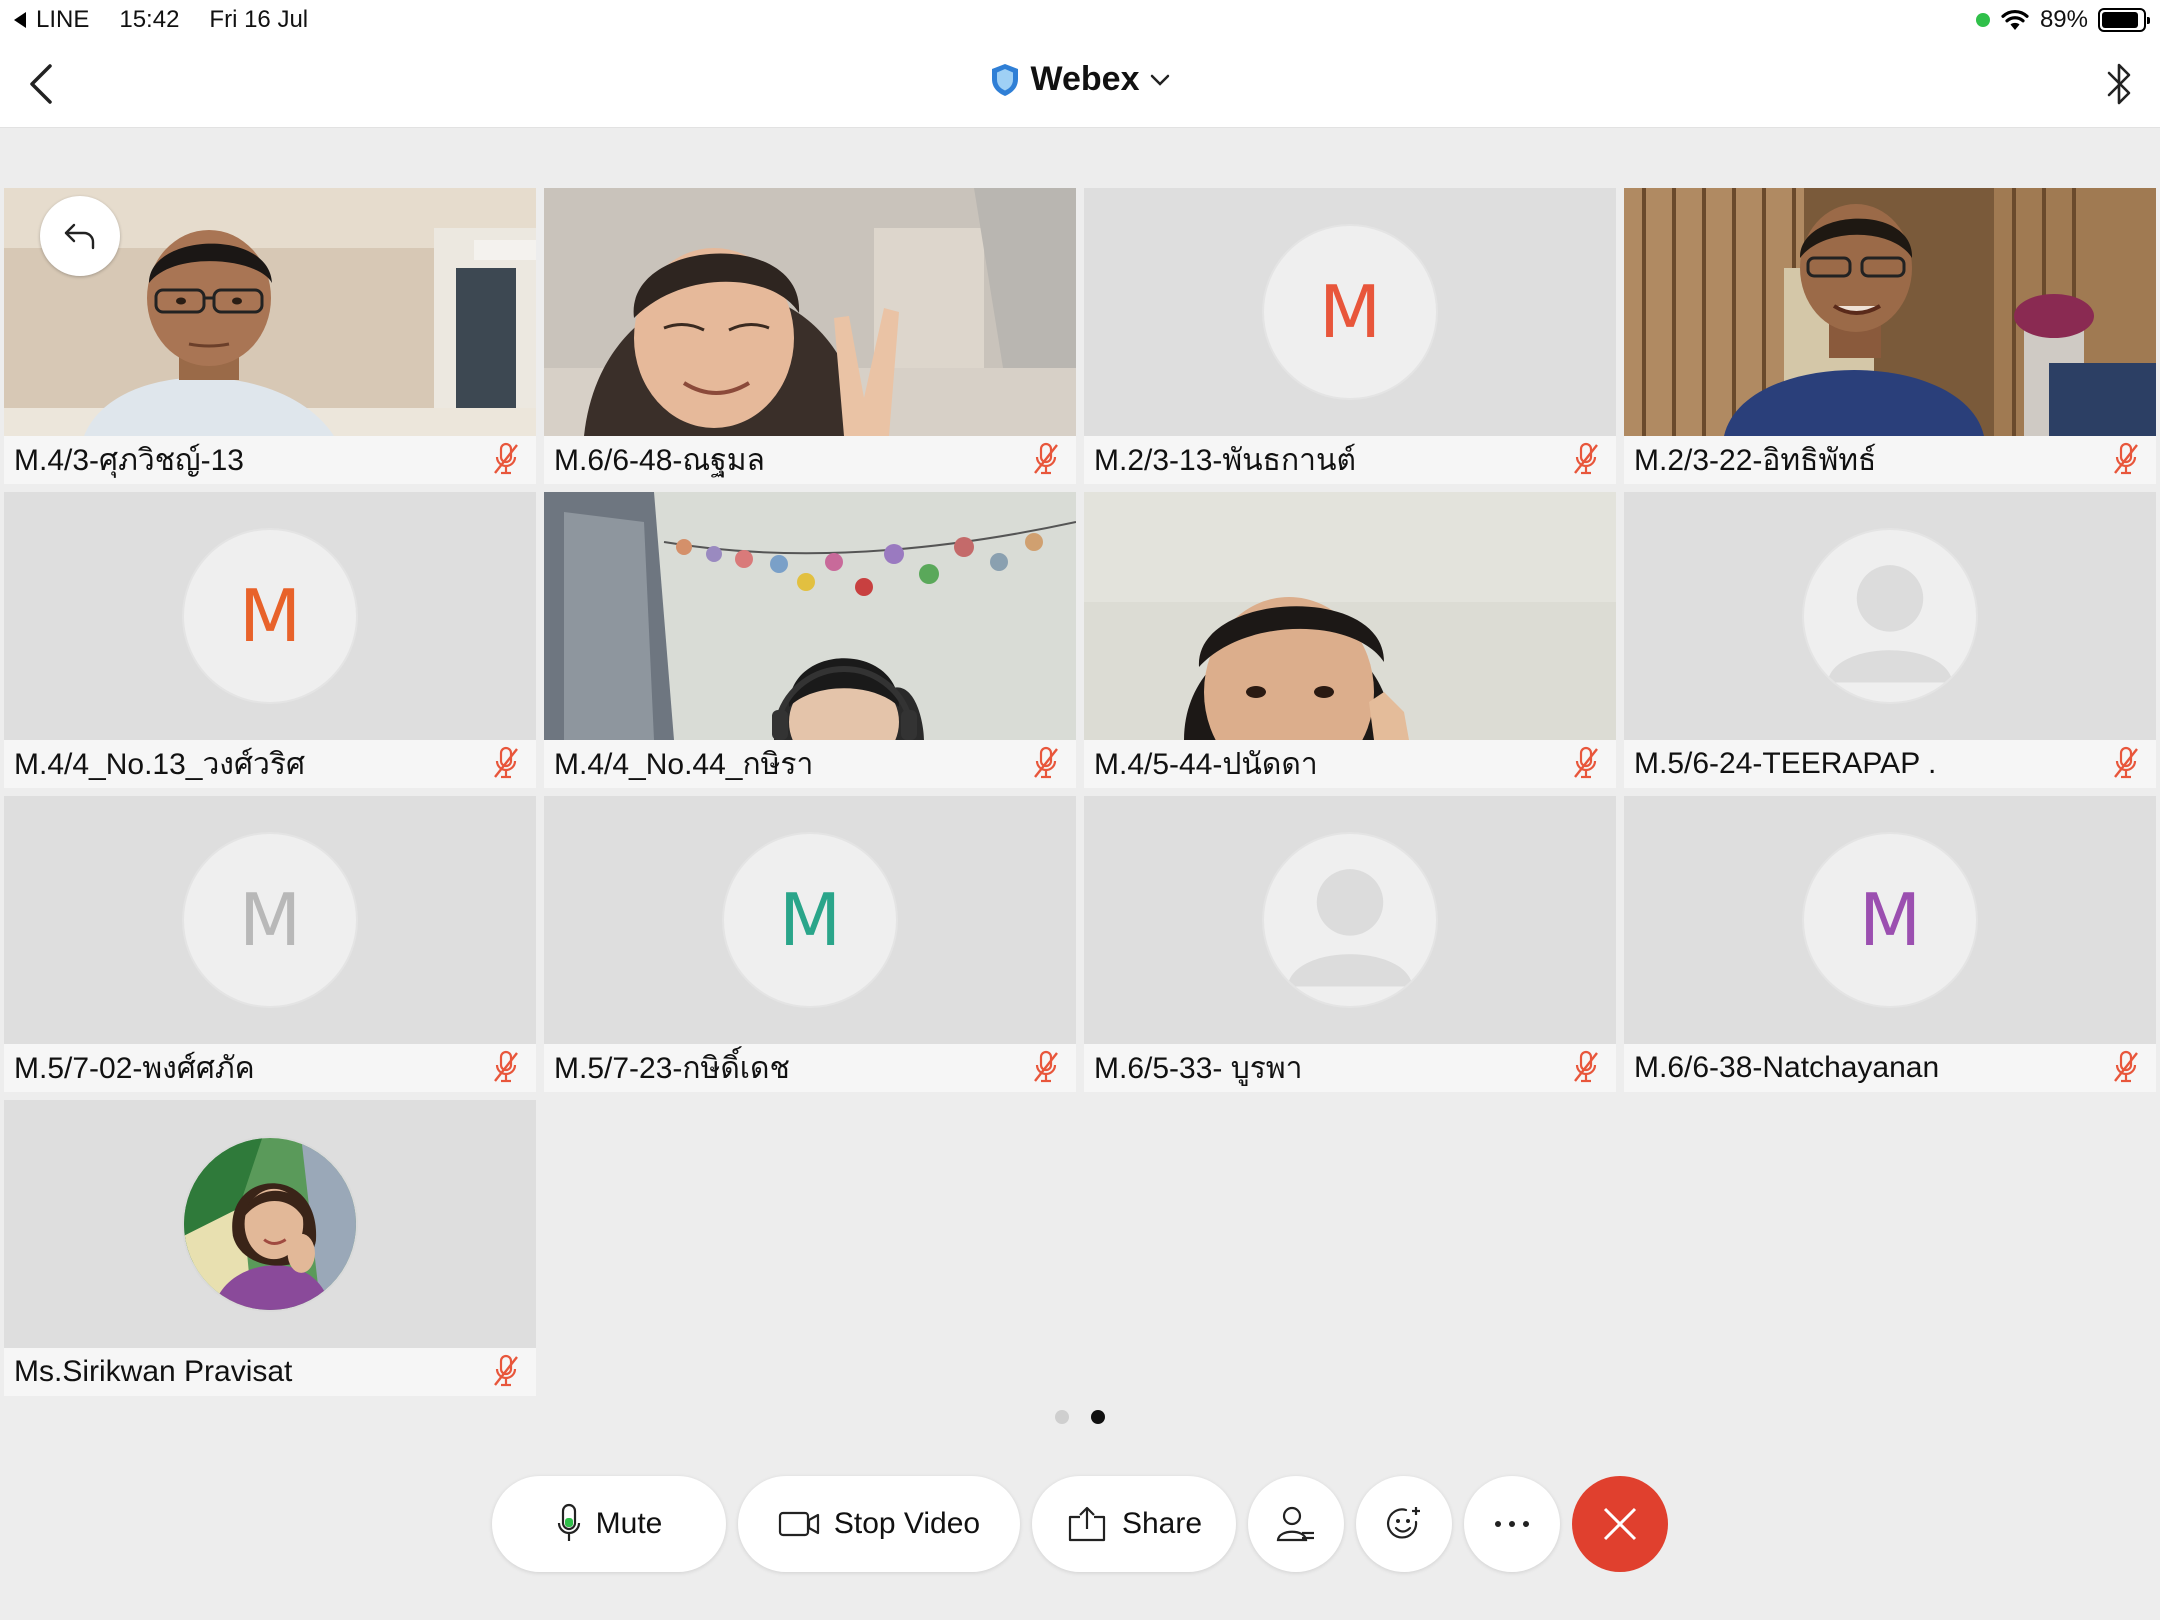  I want to click on meeting-title-menu: Webex, so click(1080, 79).